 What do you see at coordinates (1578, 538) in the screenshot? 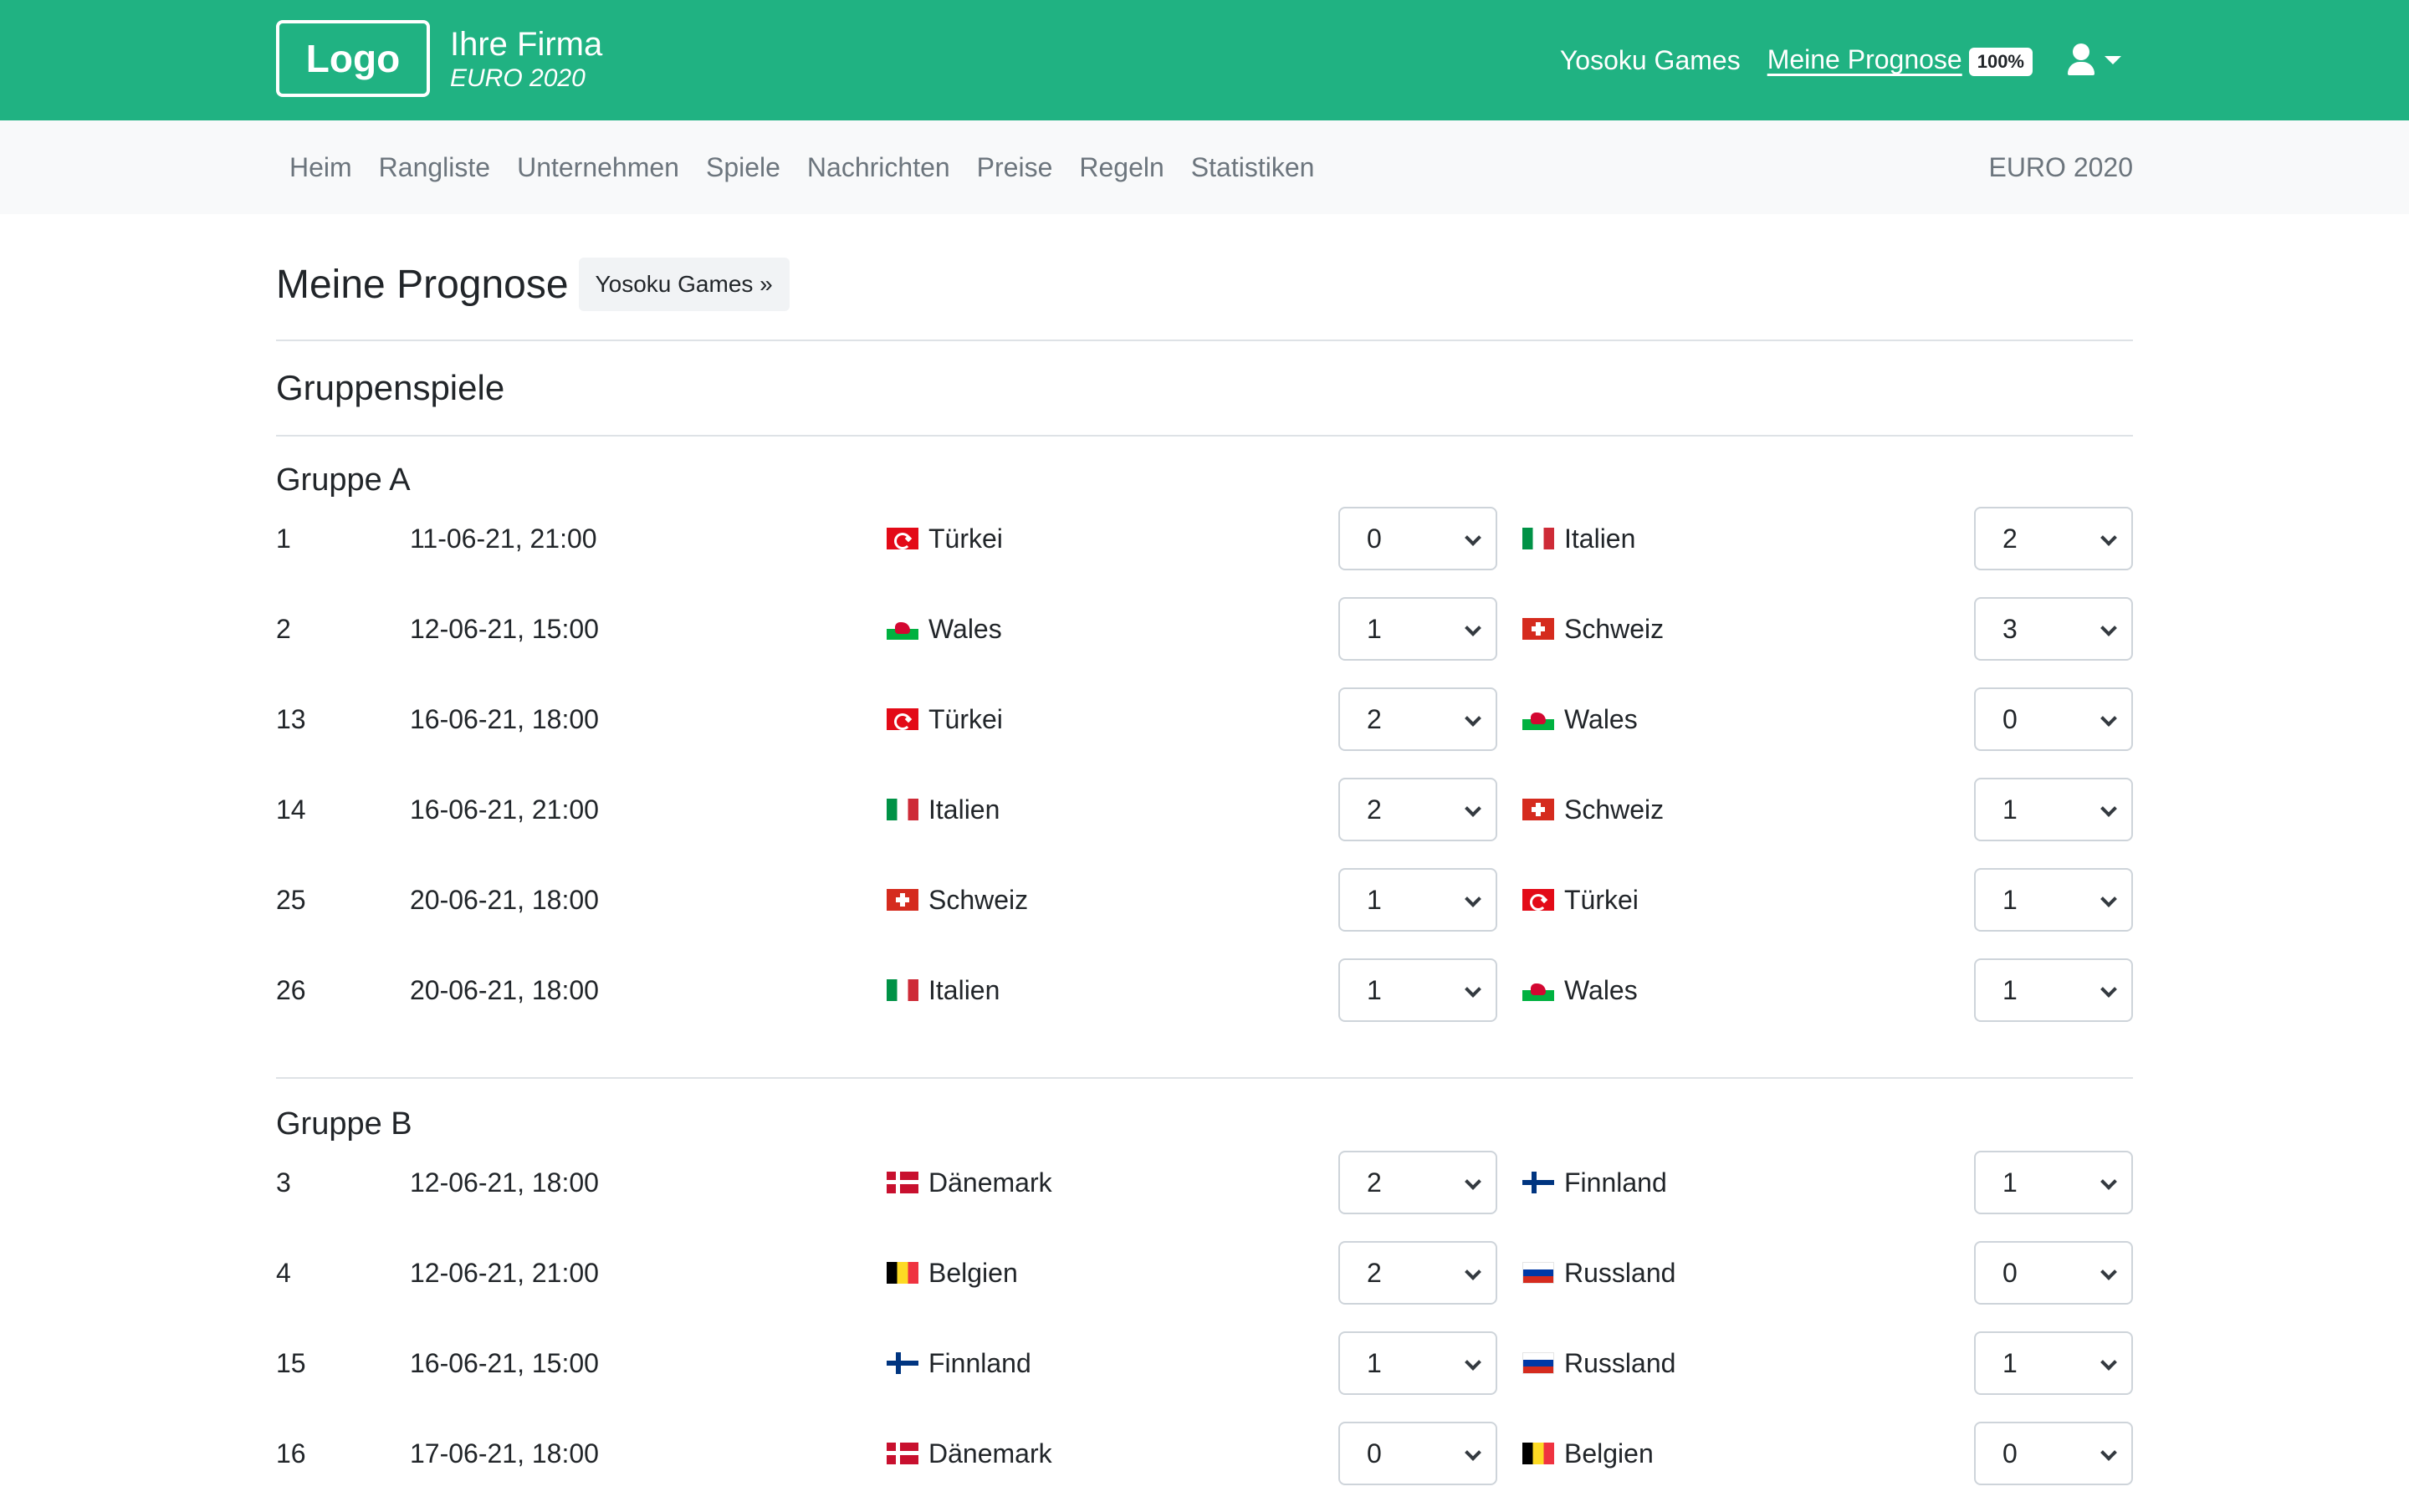
I see `away-team: Italien` at bounding box center [1578, 538].